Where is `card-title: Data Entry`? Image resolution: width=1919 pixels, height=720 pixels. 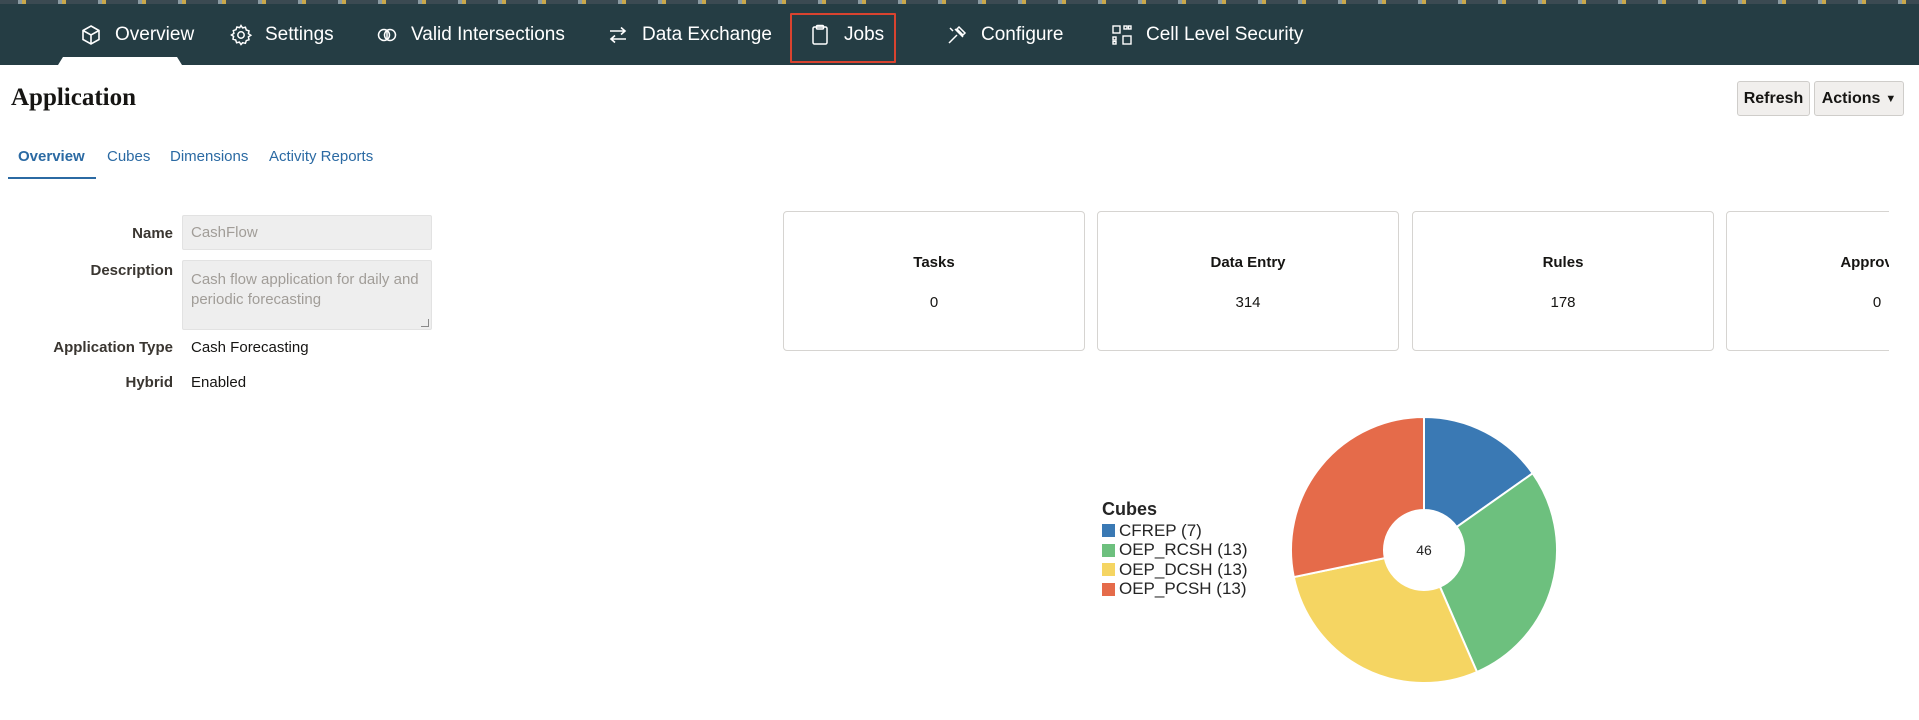
card-title: Data Entry is located at coordinates (1248, 262).